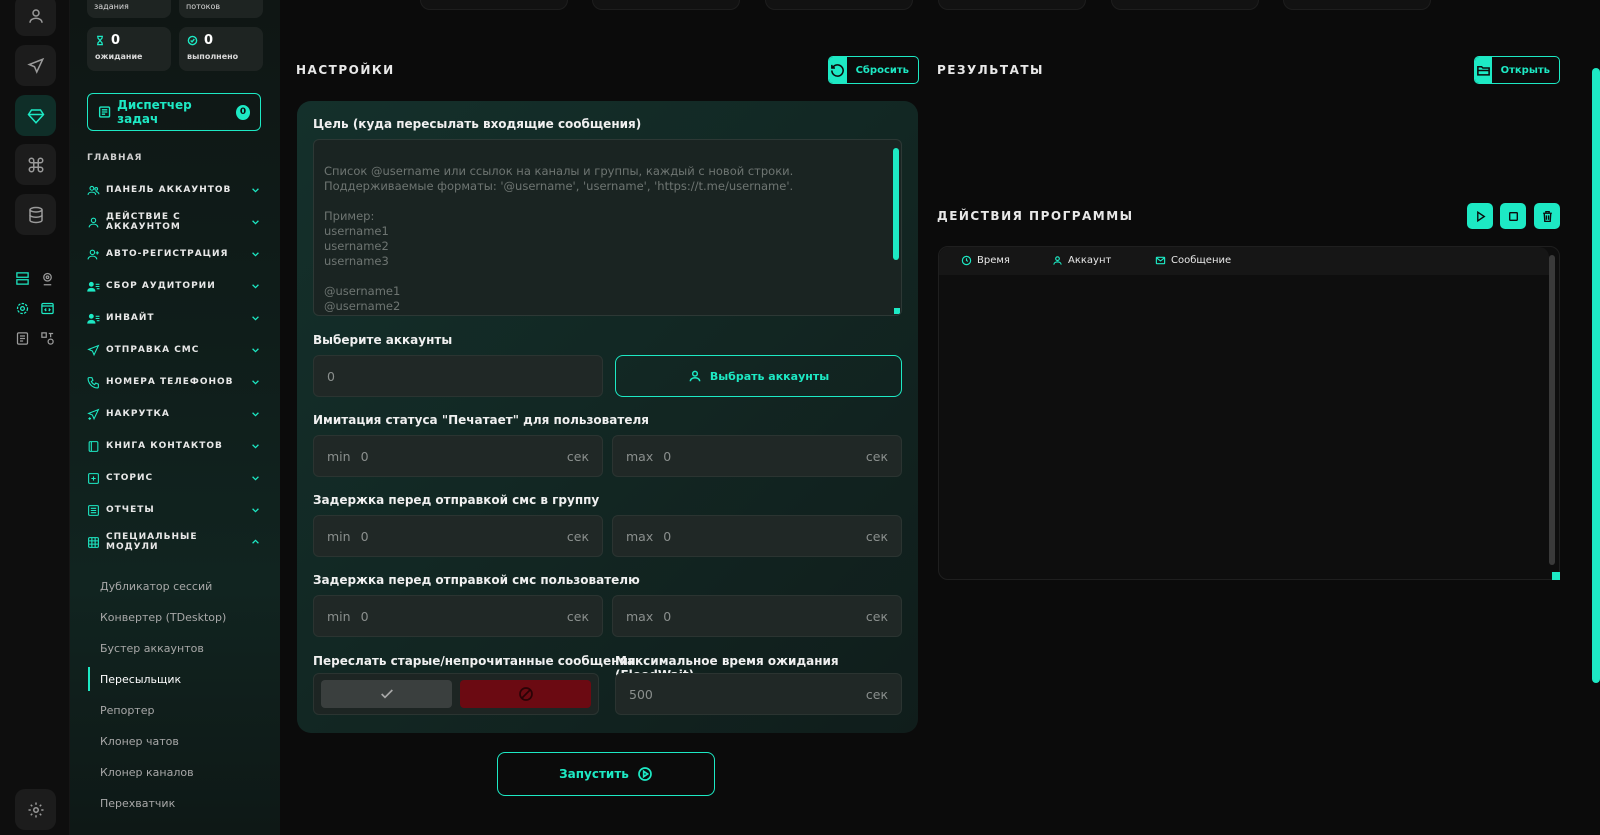  I want to click on log-scrollbar, so click(1552, 410).